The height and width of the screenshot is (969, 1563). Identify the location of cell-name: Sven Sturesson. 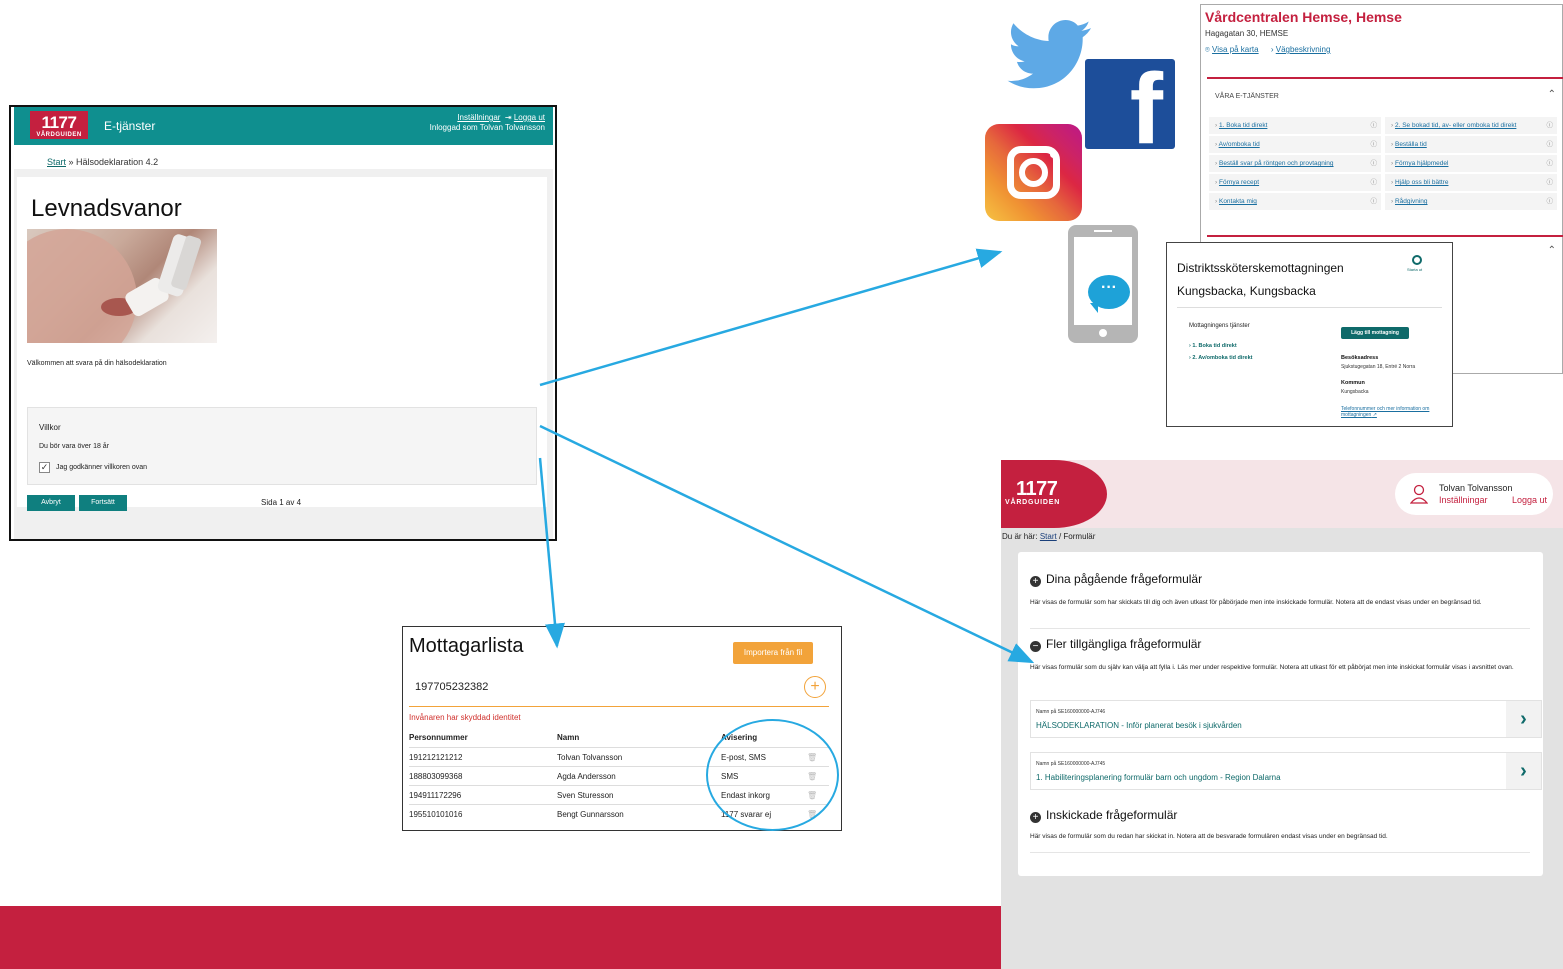
(585, 795).